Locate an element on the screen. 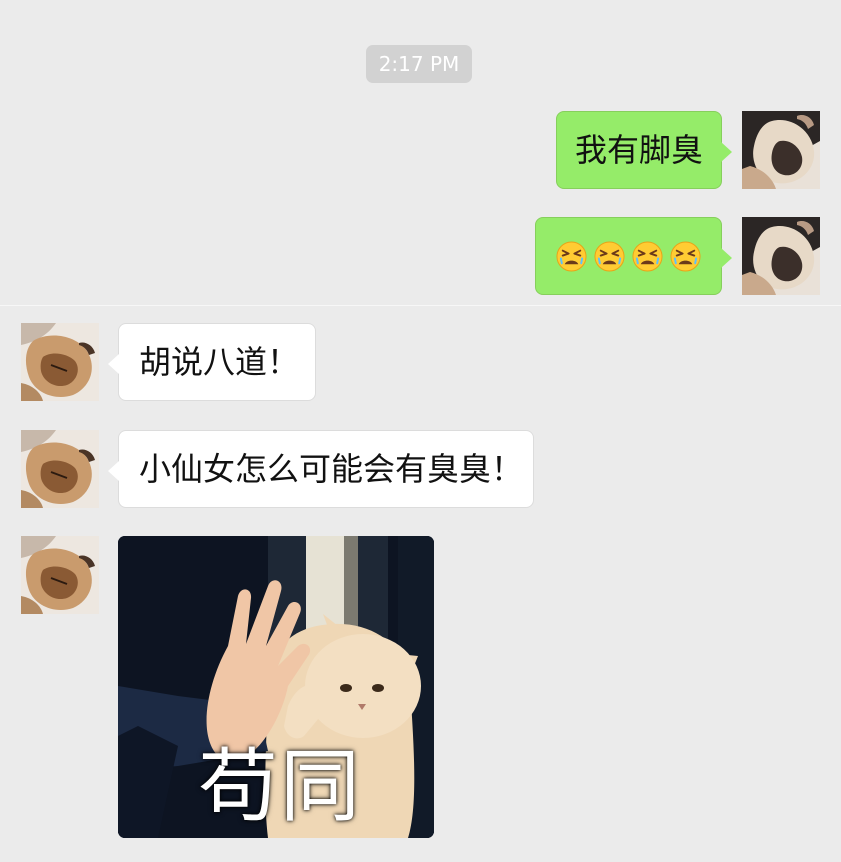  sent-emoji-bubble is located at coordinates (633, 256).